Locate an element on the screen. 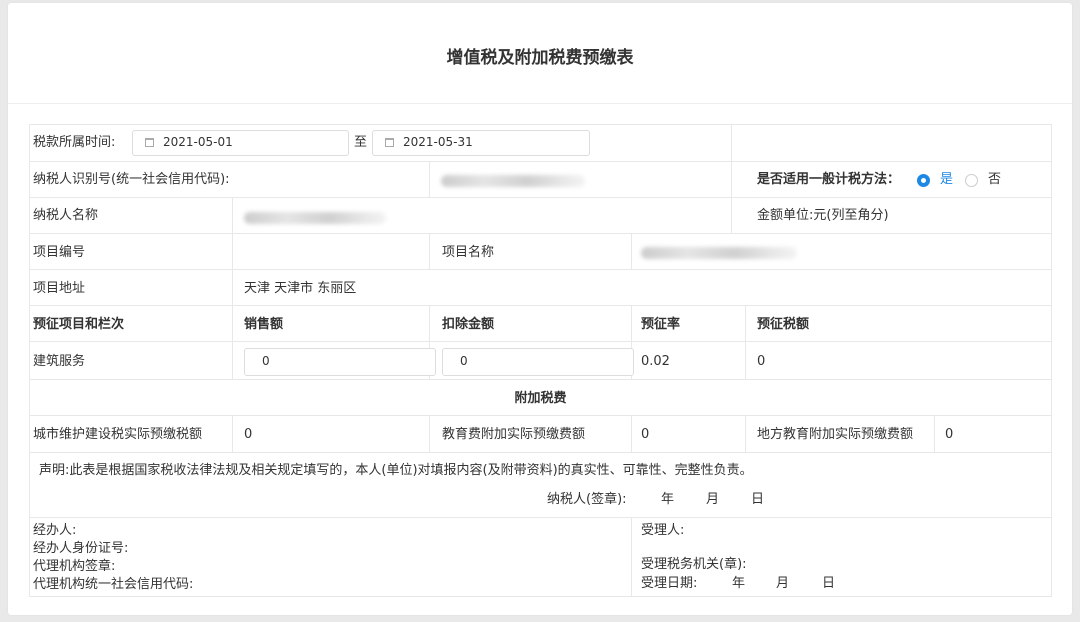 The image size is (1080, 622). deduction-input: 0 is located at coordinates (538, 362).